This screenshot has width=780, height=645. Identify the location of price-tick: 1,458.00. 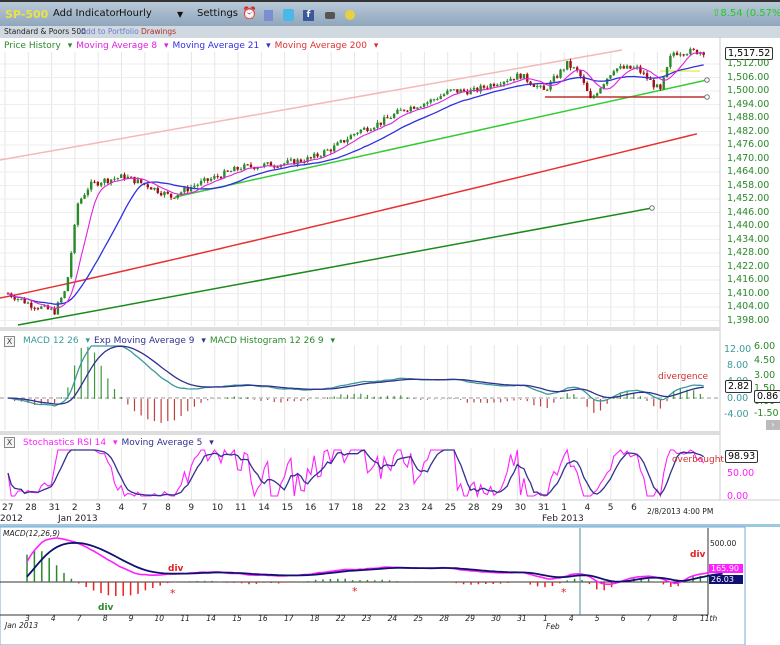
(748, 185).